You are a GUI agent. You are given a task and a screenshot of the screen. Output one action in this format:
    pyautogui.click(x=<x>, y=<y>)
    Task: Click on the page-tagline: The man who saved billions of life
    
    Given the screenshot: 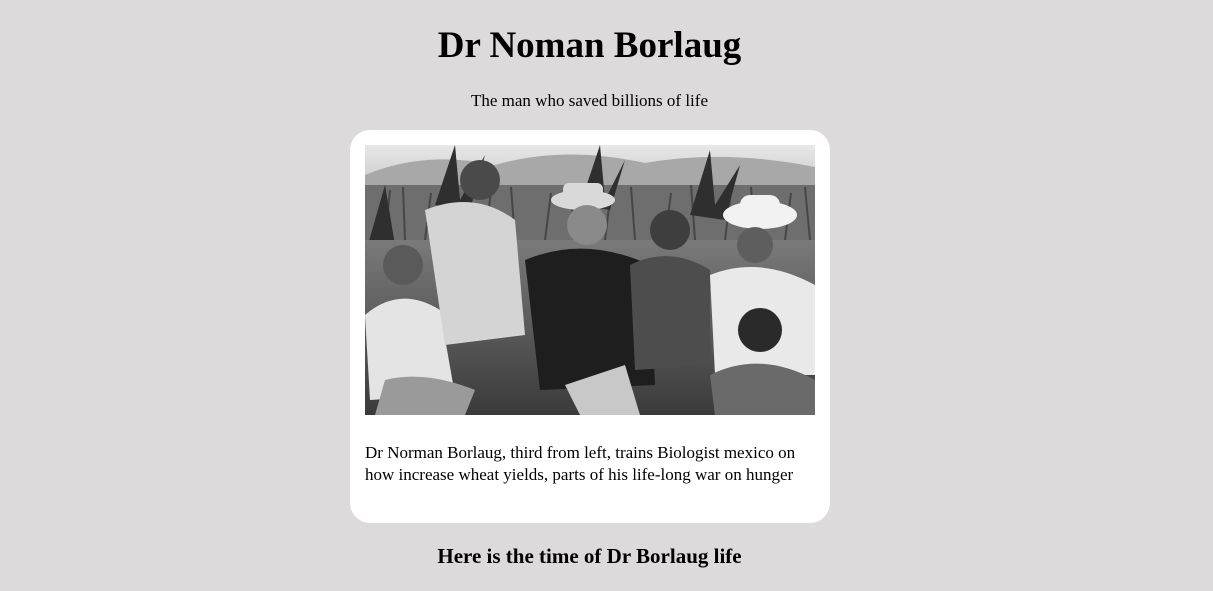 What is the action you would take?
    pyautogui.click(x=589, y=100)
    